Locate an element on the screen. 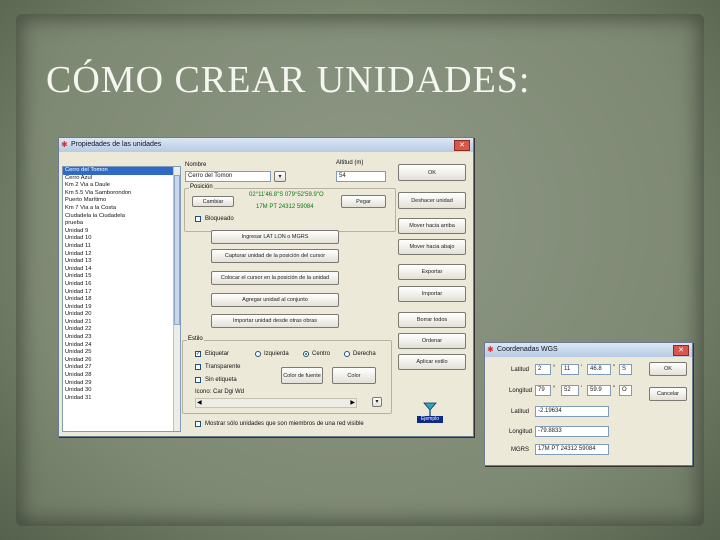  radio-derecha is located at coordinates (347, 354).